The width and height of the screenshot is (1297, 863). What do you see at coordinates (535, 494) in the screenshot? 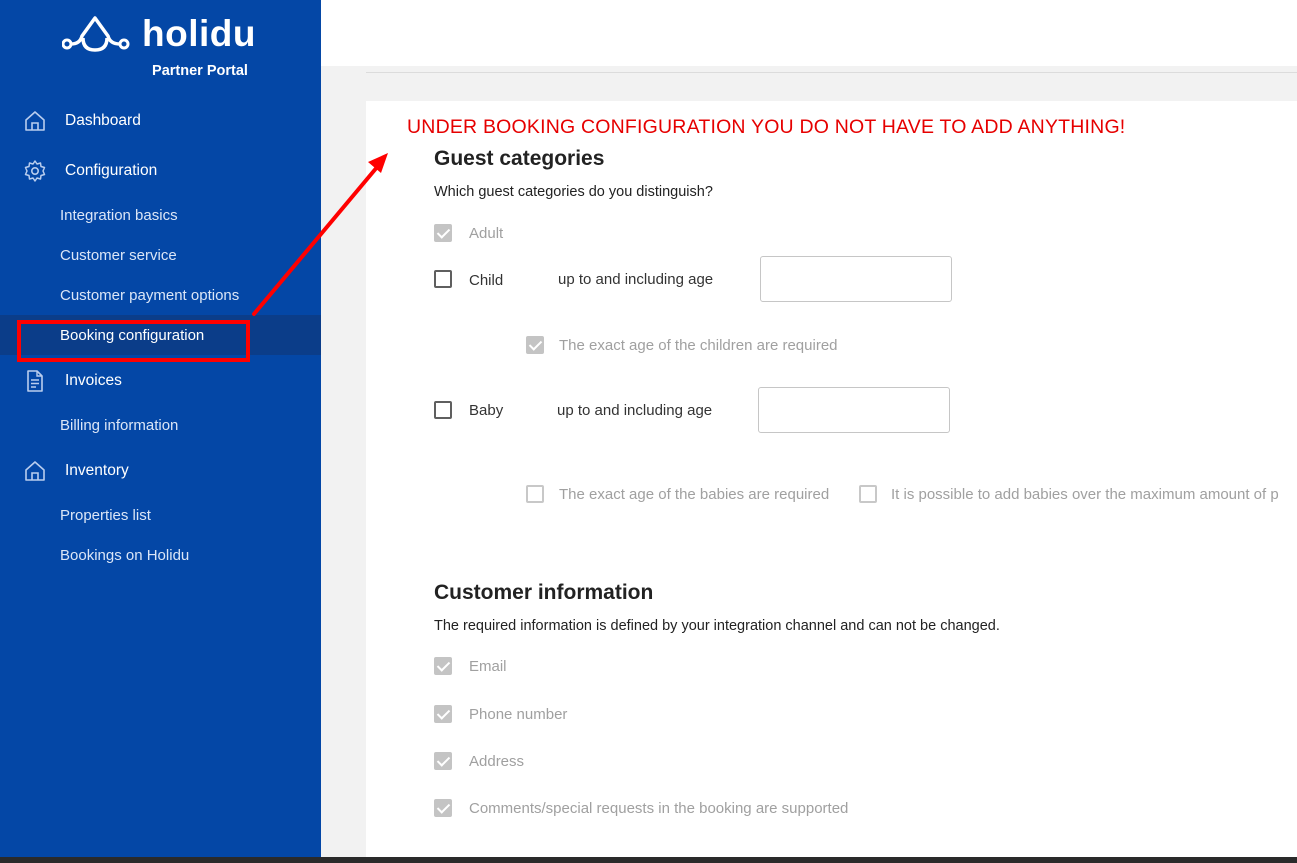
I see `baby-exact-age-checkbox` at bounding box center [535, 494].